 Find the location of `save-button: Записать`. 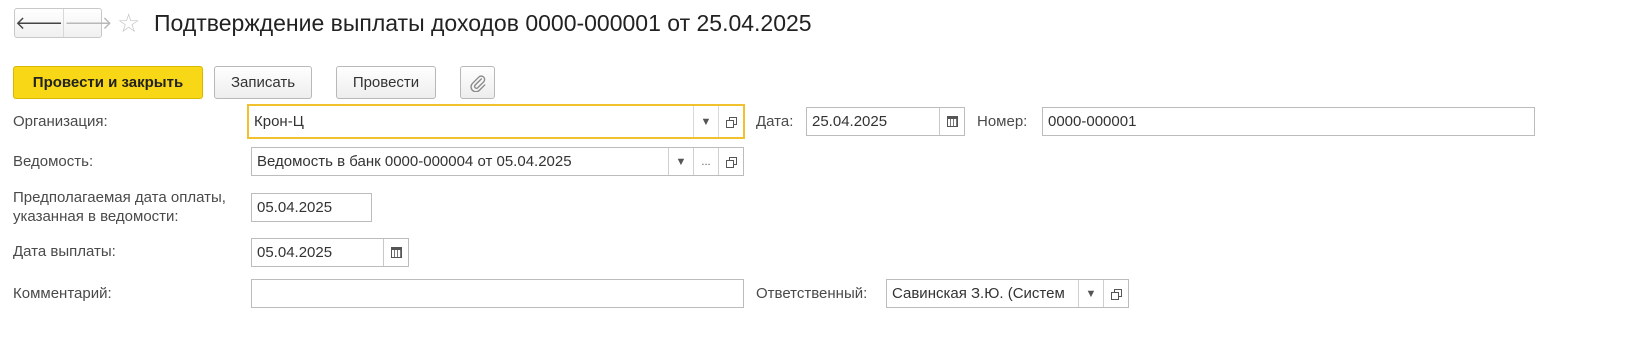

save-button: Записать is located at coordinates (263, 82).